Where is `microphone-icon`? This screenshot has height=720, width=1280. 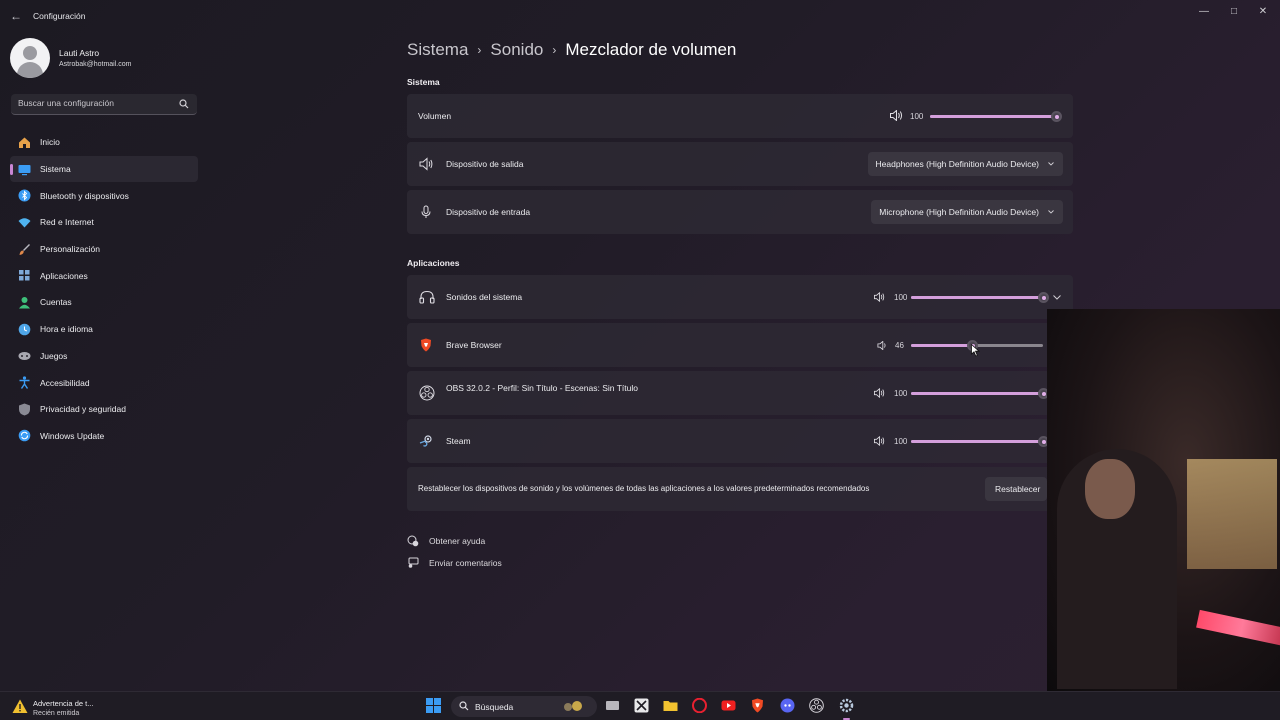
microphone-icon is located at coordinates (426, 211).